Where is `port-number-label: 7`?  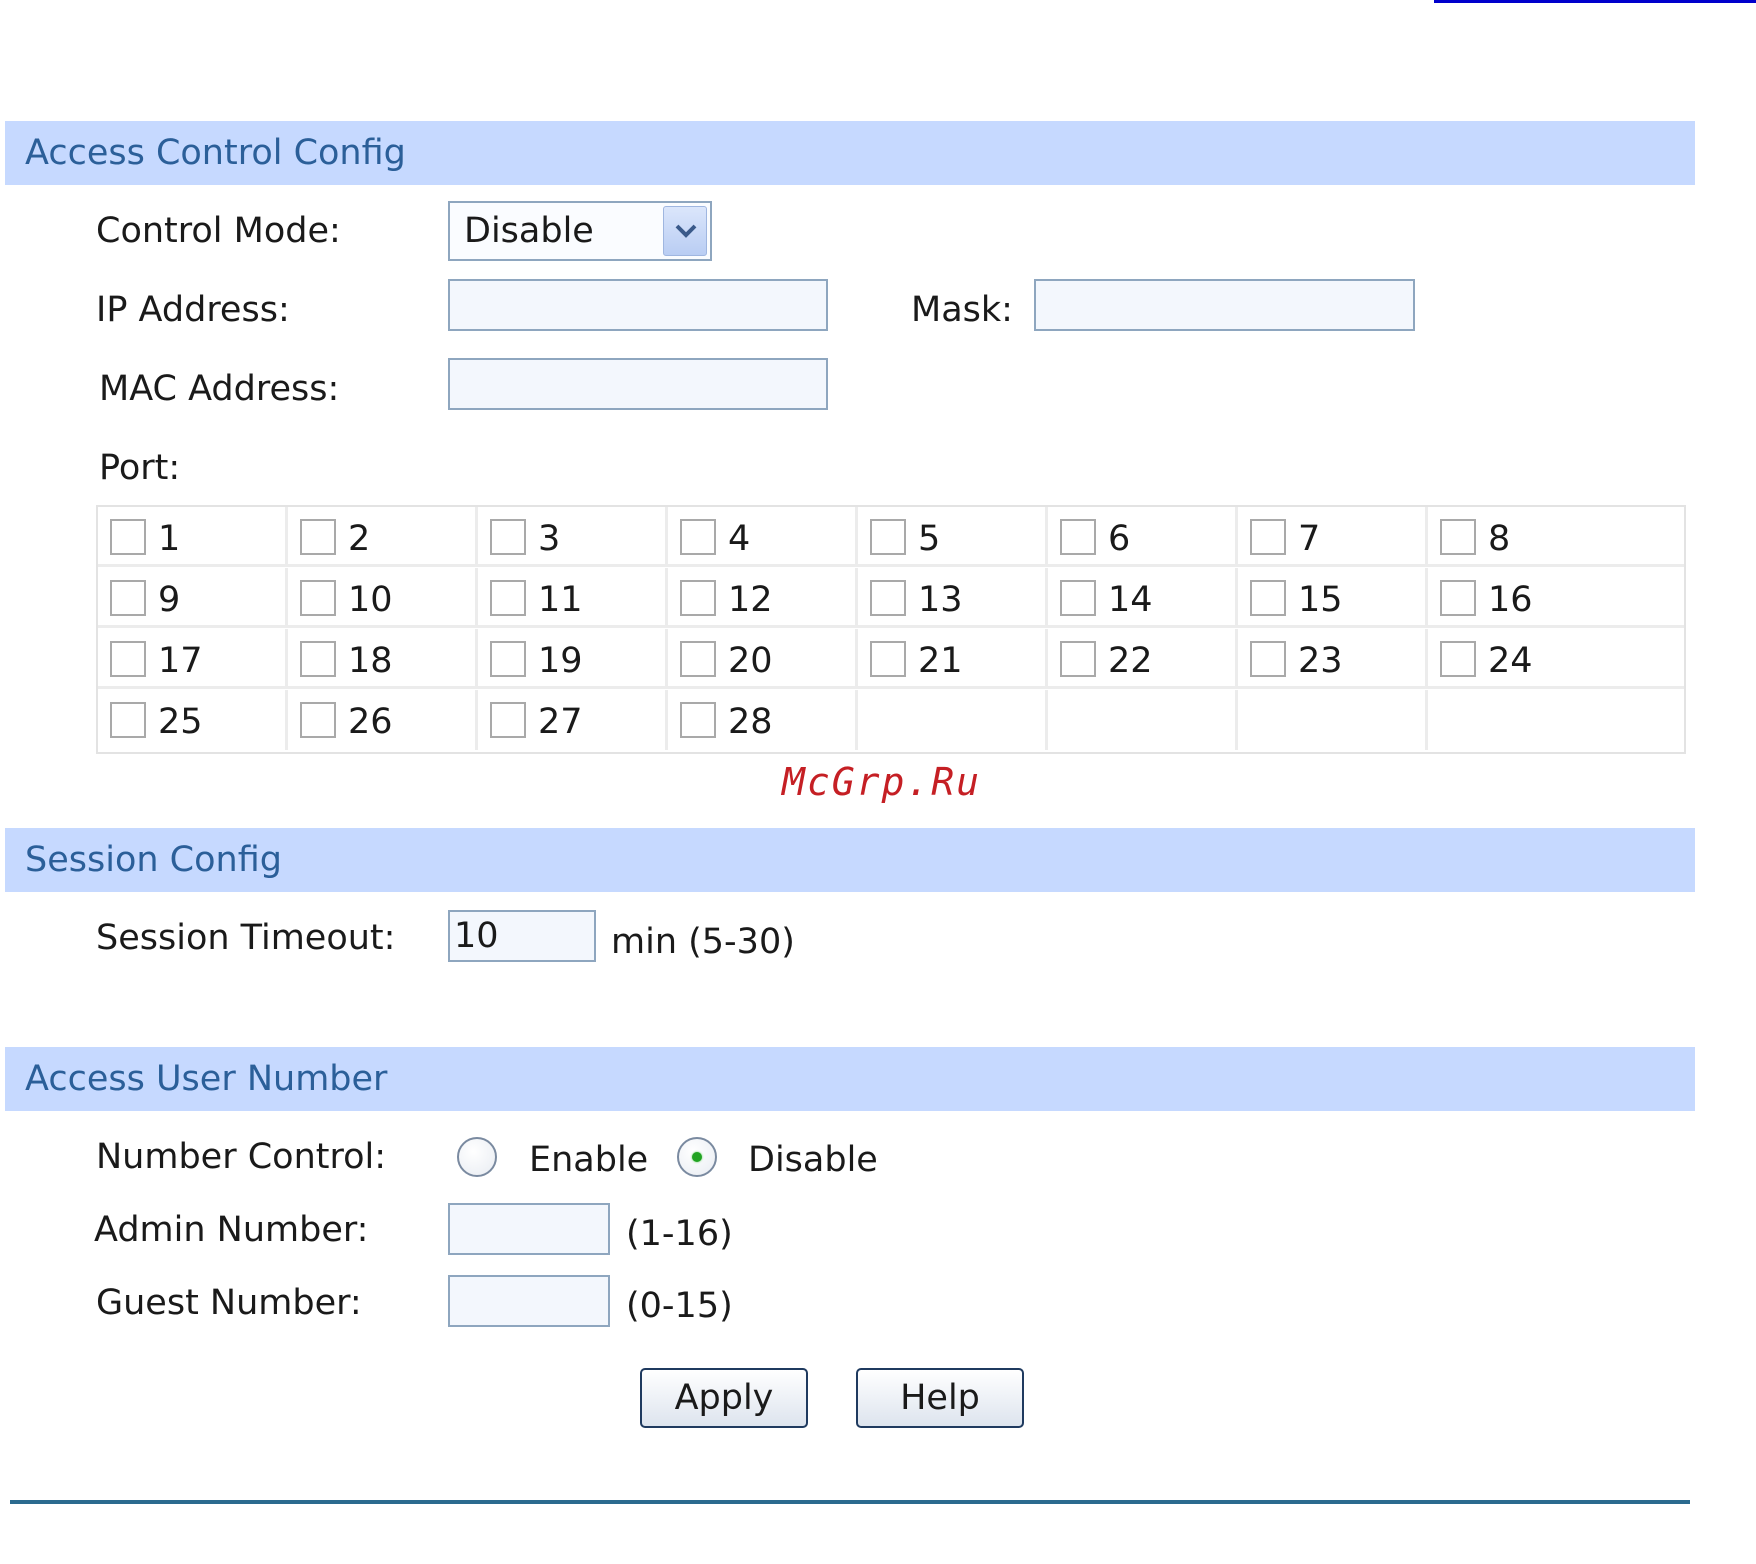
port-number-label: 7 is located at coordinates (1309, 539).